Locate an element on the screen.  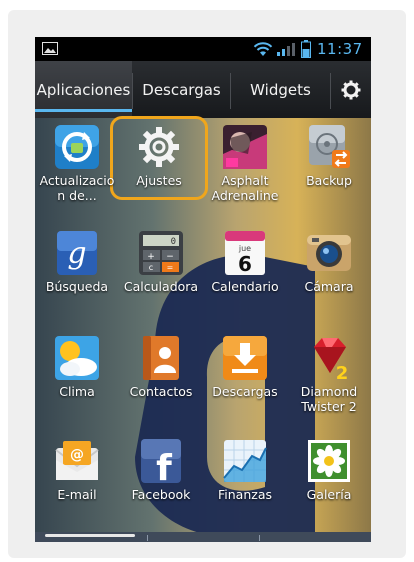
email-icon: @ is located at coordinates (77, 460).